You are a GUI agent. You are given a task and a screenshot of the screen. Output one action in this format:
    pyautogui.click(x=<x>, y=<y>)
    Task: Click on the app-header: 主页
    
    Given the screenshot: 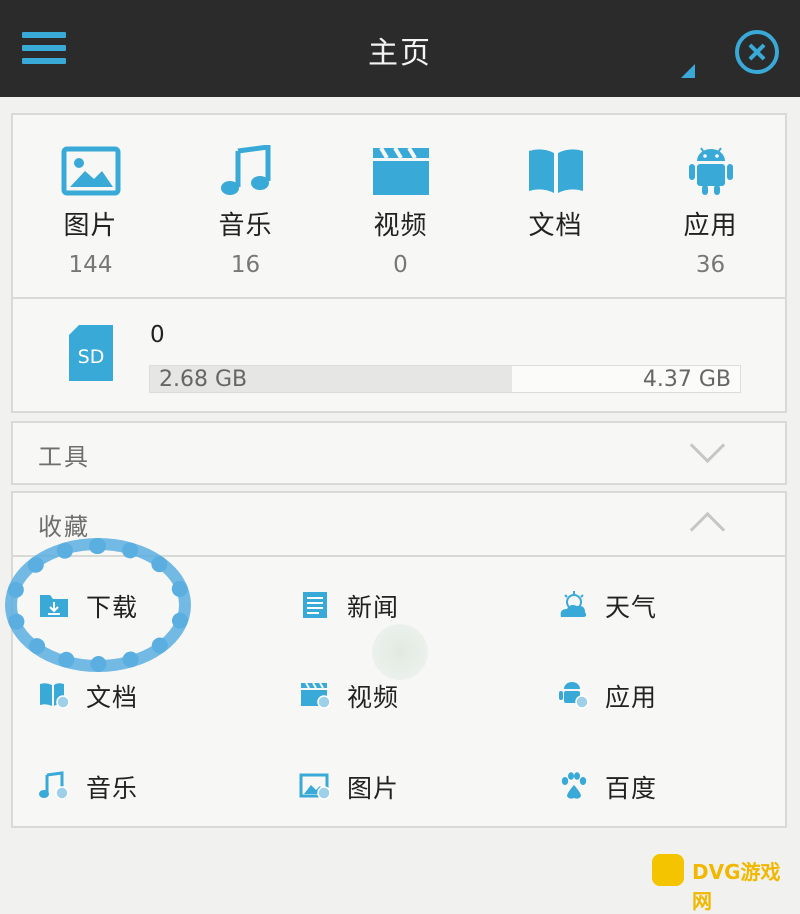 What is the action you would take?
    pyautogui.click(x=400, y=48)
    